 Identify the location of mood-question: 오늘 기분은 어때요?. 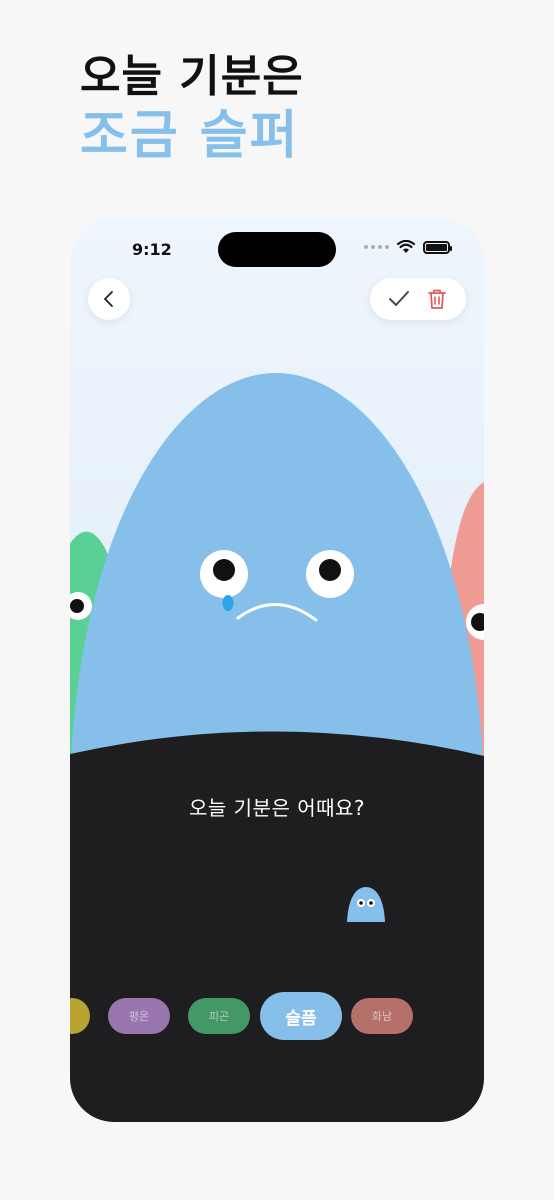
(277, 808).